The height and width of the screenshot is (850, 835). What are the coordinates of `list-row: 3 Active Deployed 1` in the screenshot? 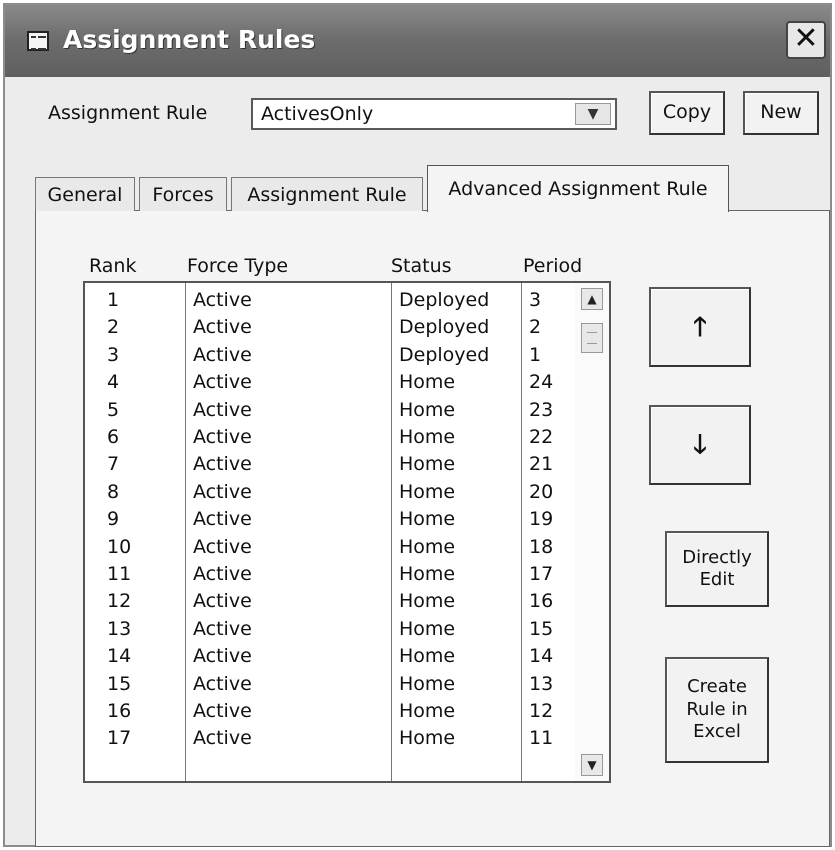 It's located at (347, 355).